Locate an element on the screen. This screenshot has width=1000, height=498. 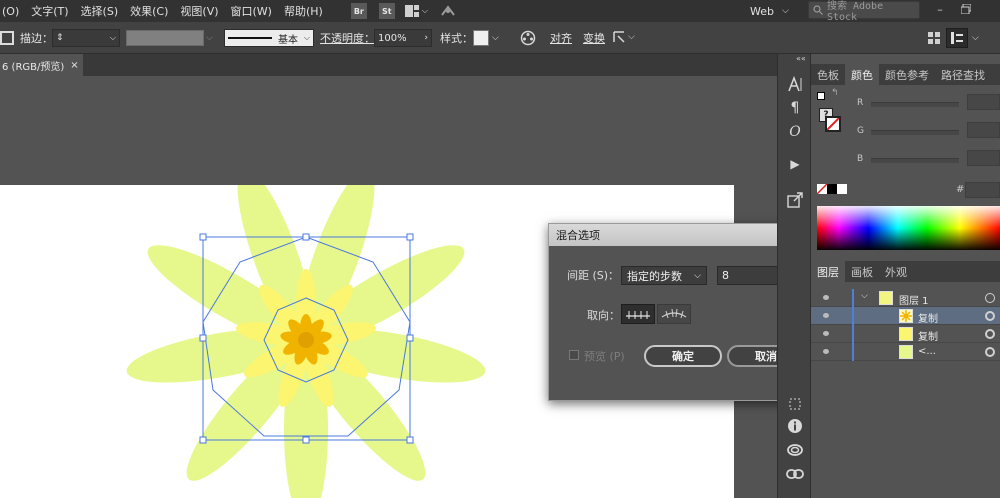
transform-panel-icon is located at coordinates (795, 404).